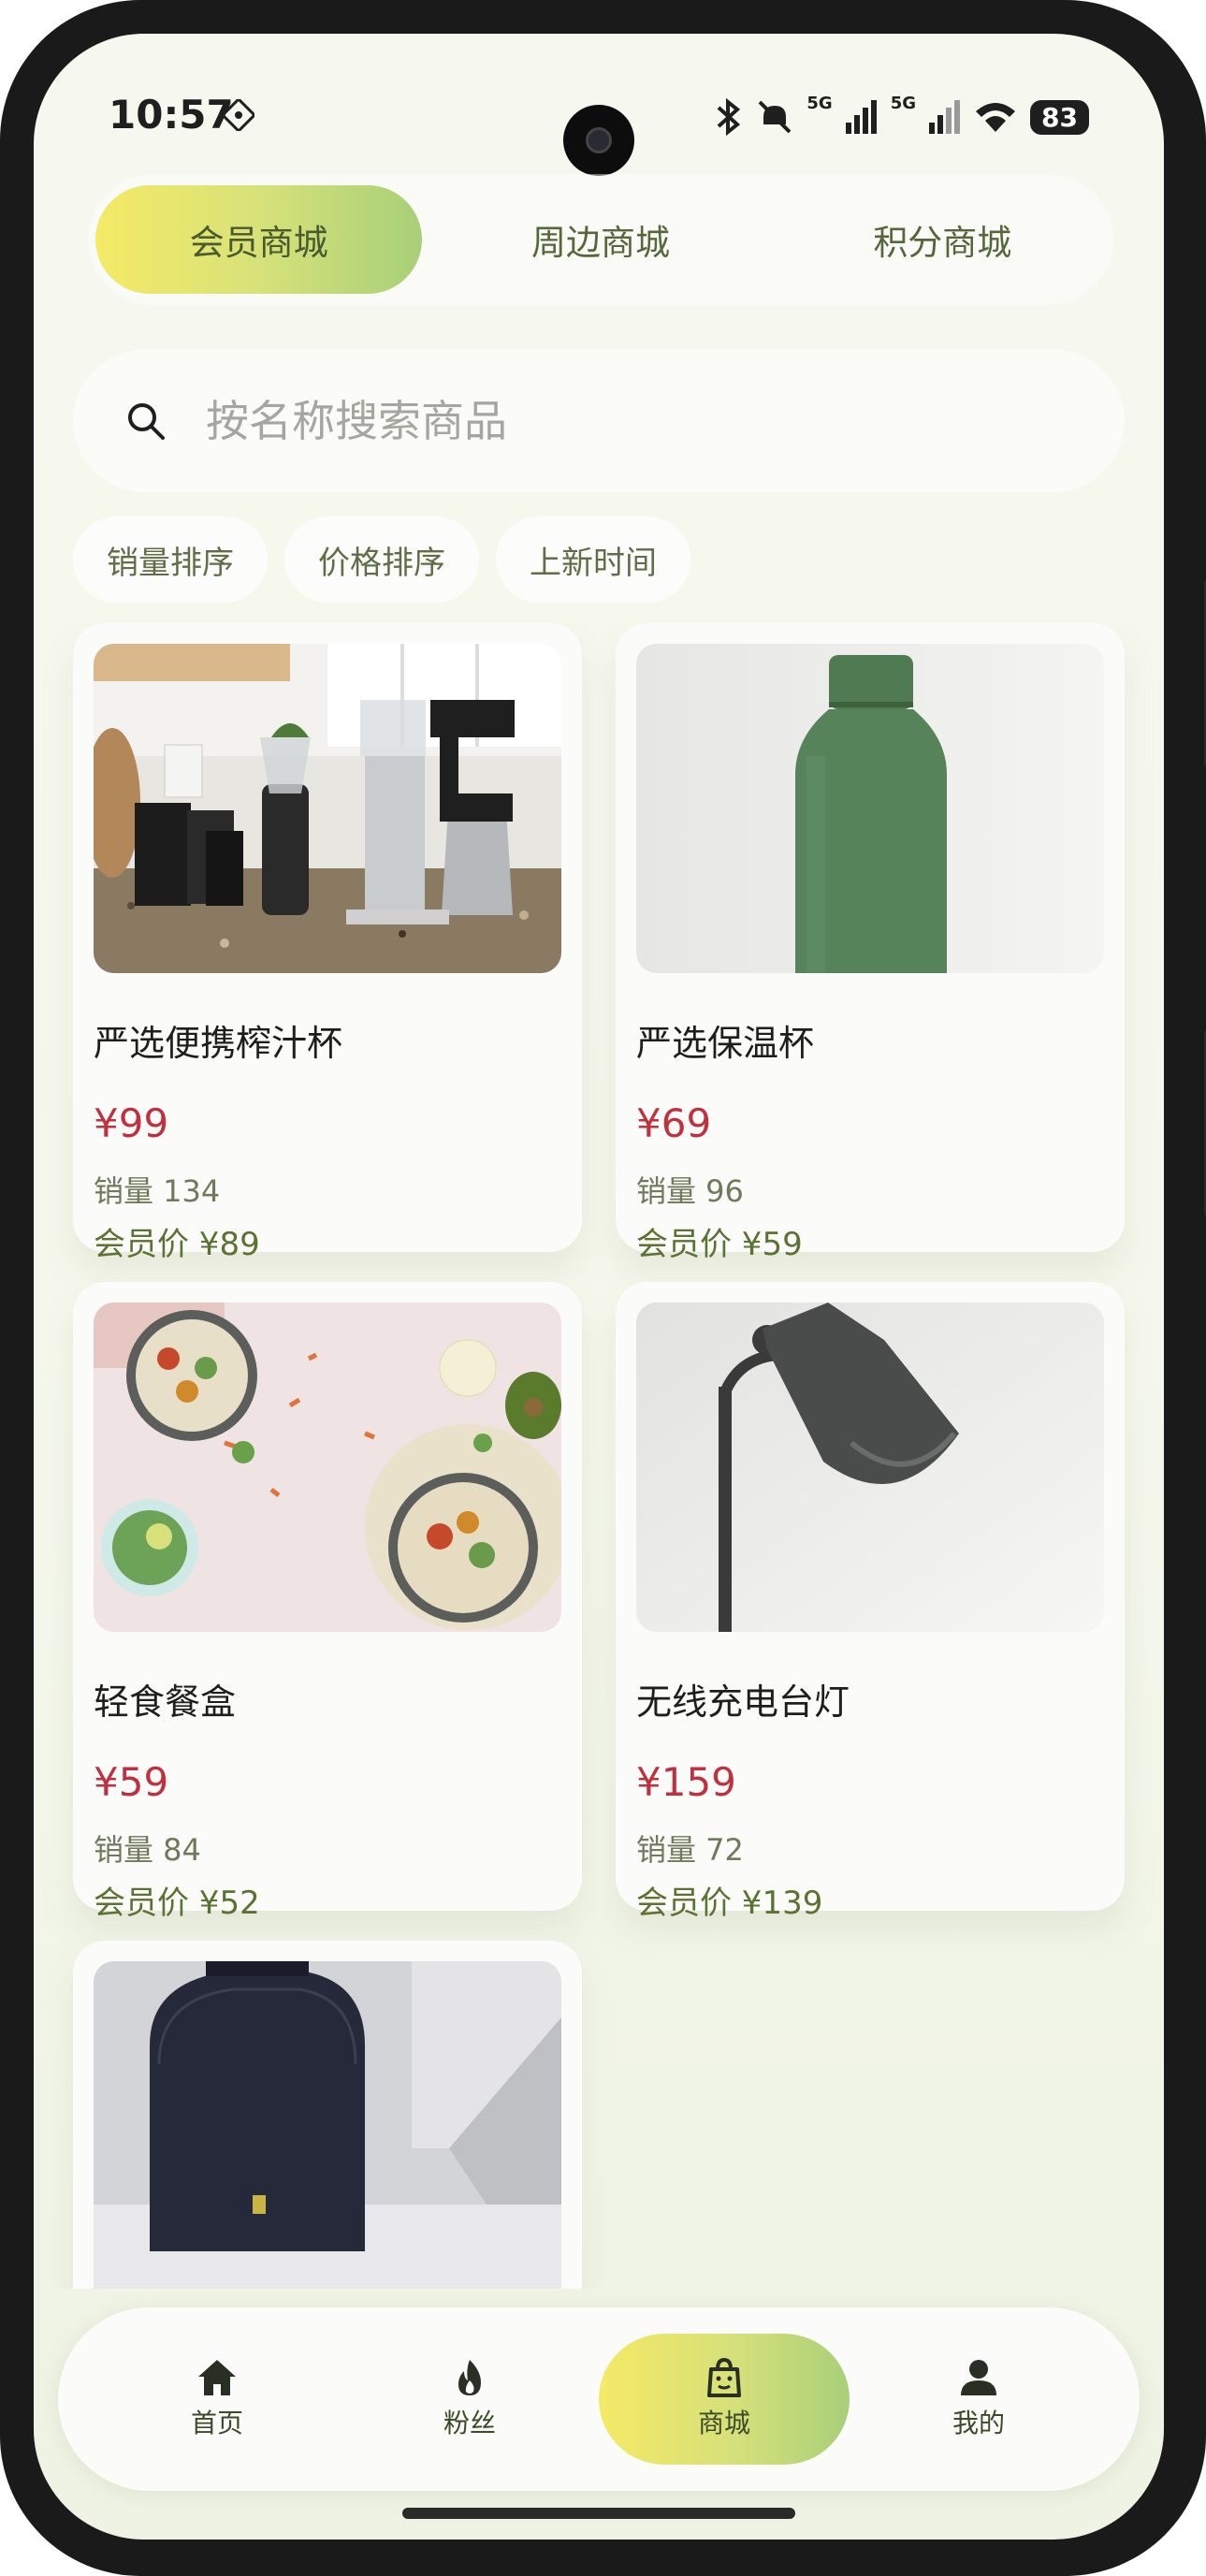  I want to click on bluetooth-icon, so click(729, 117).